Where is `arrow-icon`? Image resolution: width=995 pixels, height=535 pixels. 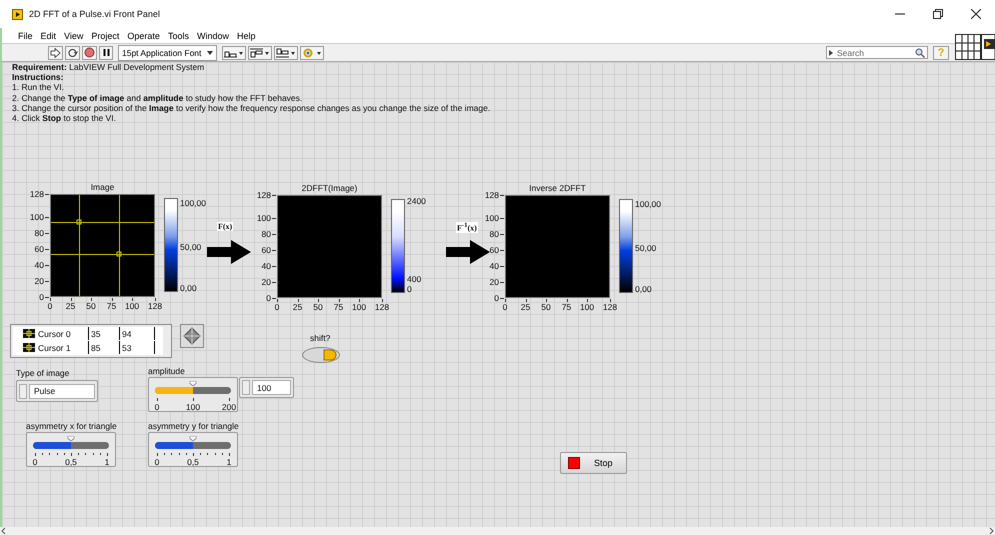
arrow-icon is located at coordinates (229, 252).